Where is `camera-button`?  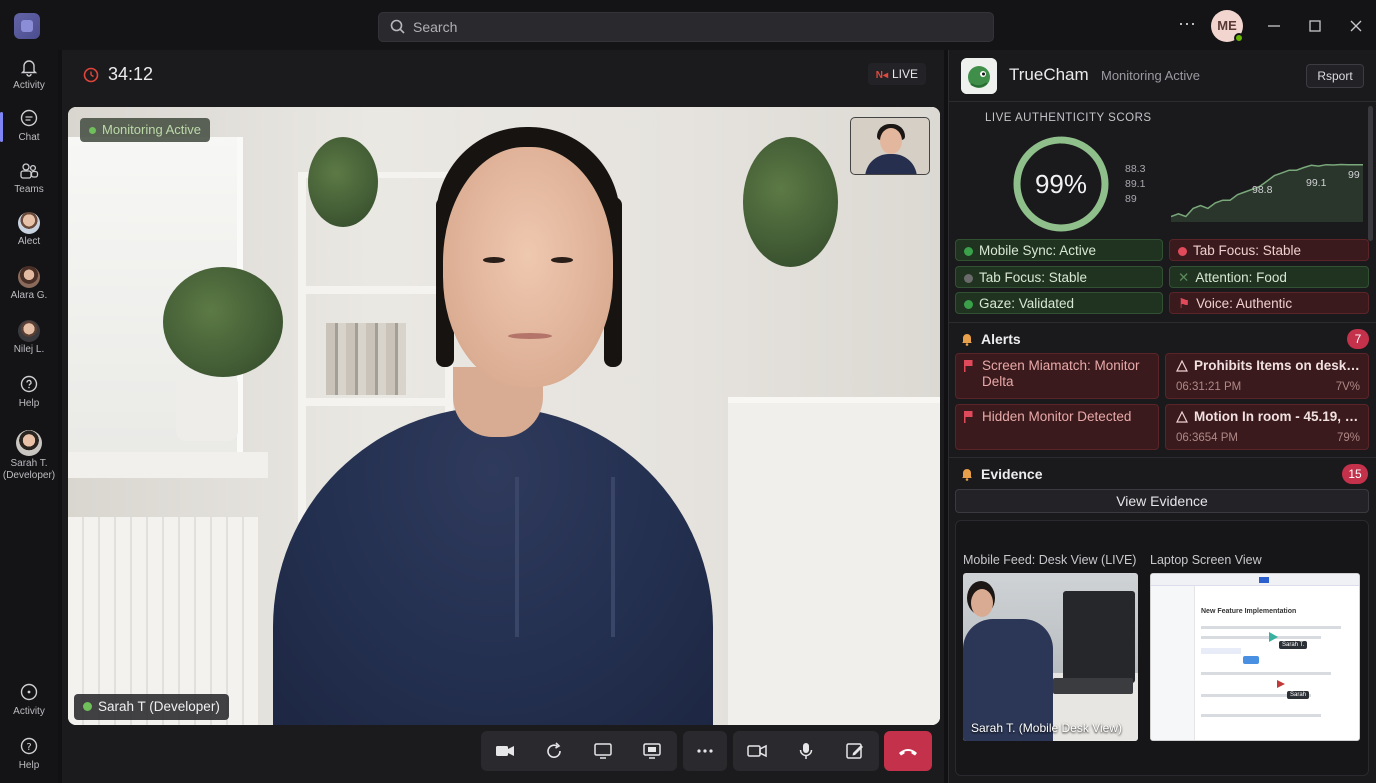
camera-button is located at coordinates (505, 751).